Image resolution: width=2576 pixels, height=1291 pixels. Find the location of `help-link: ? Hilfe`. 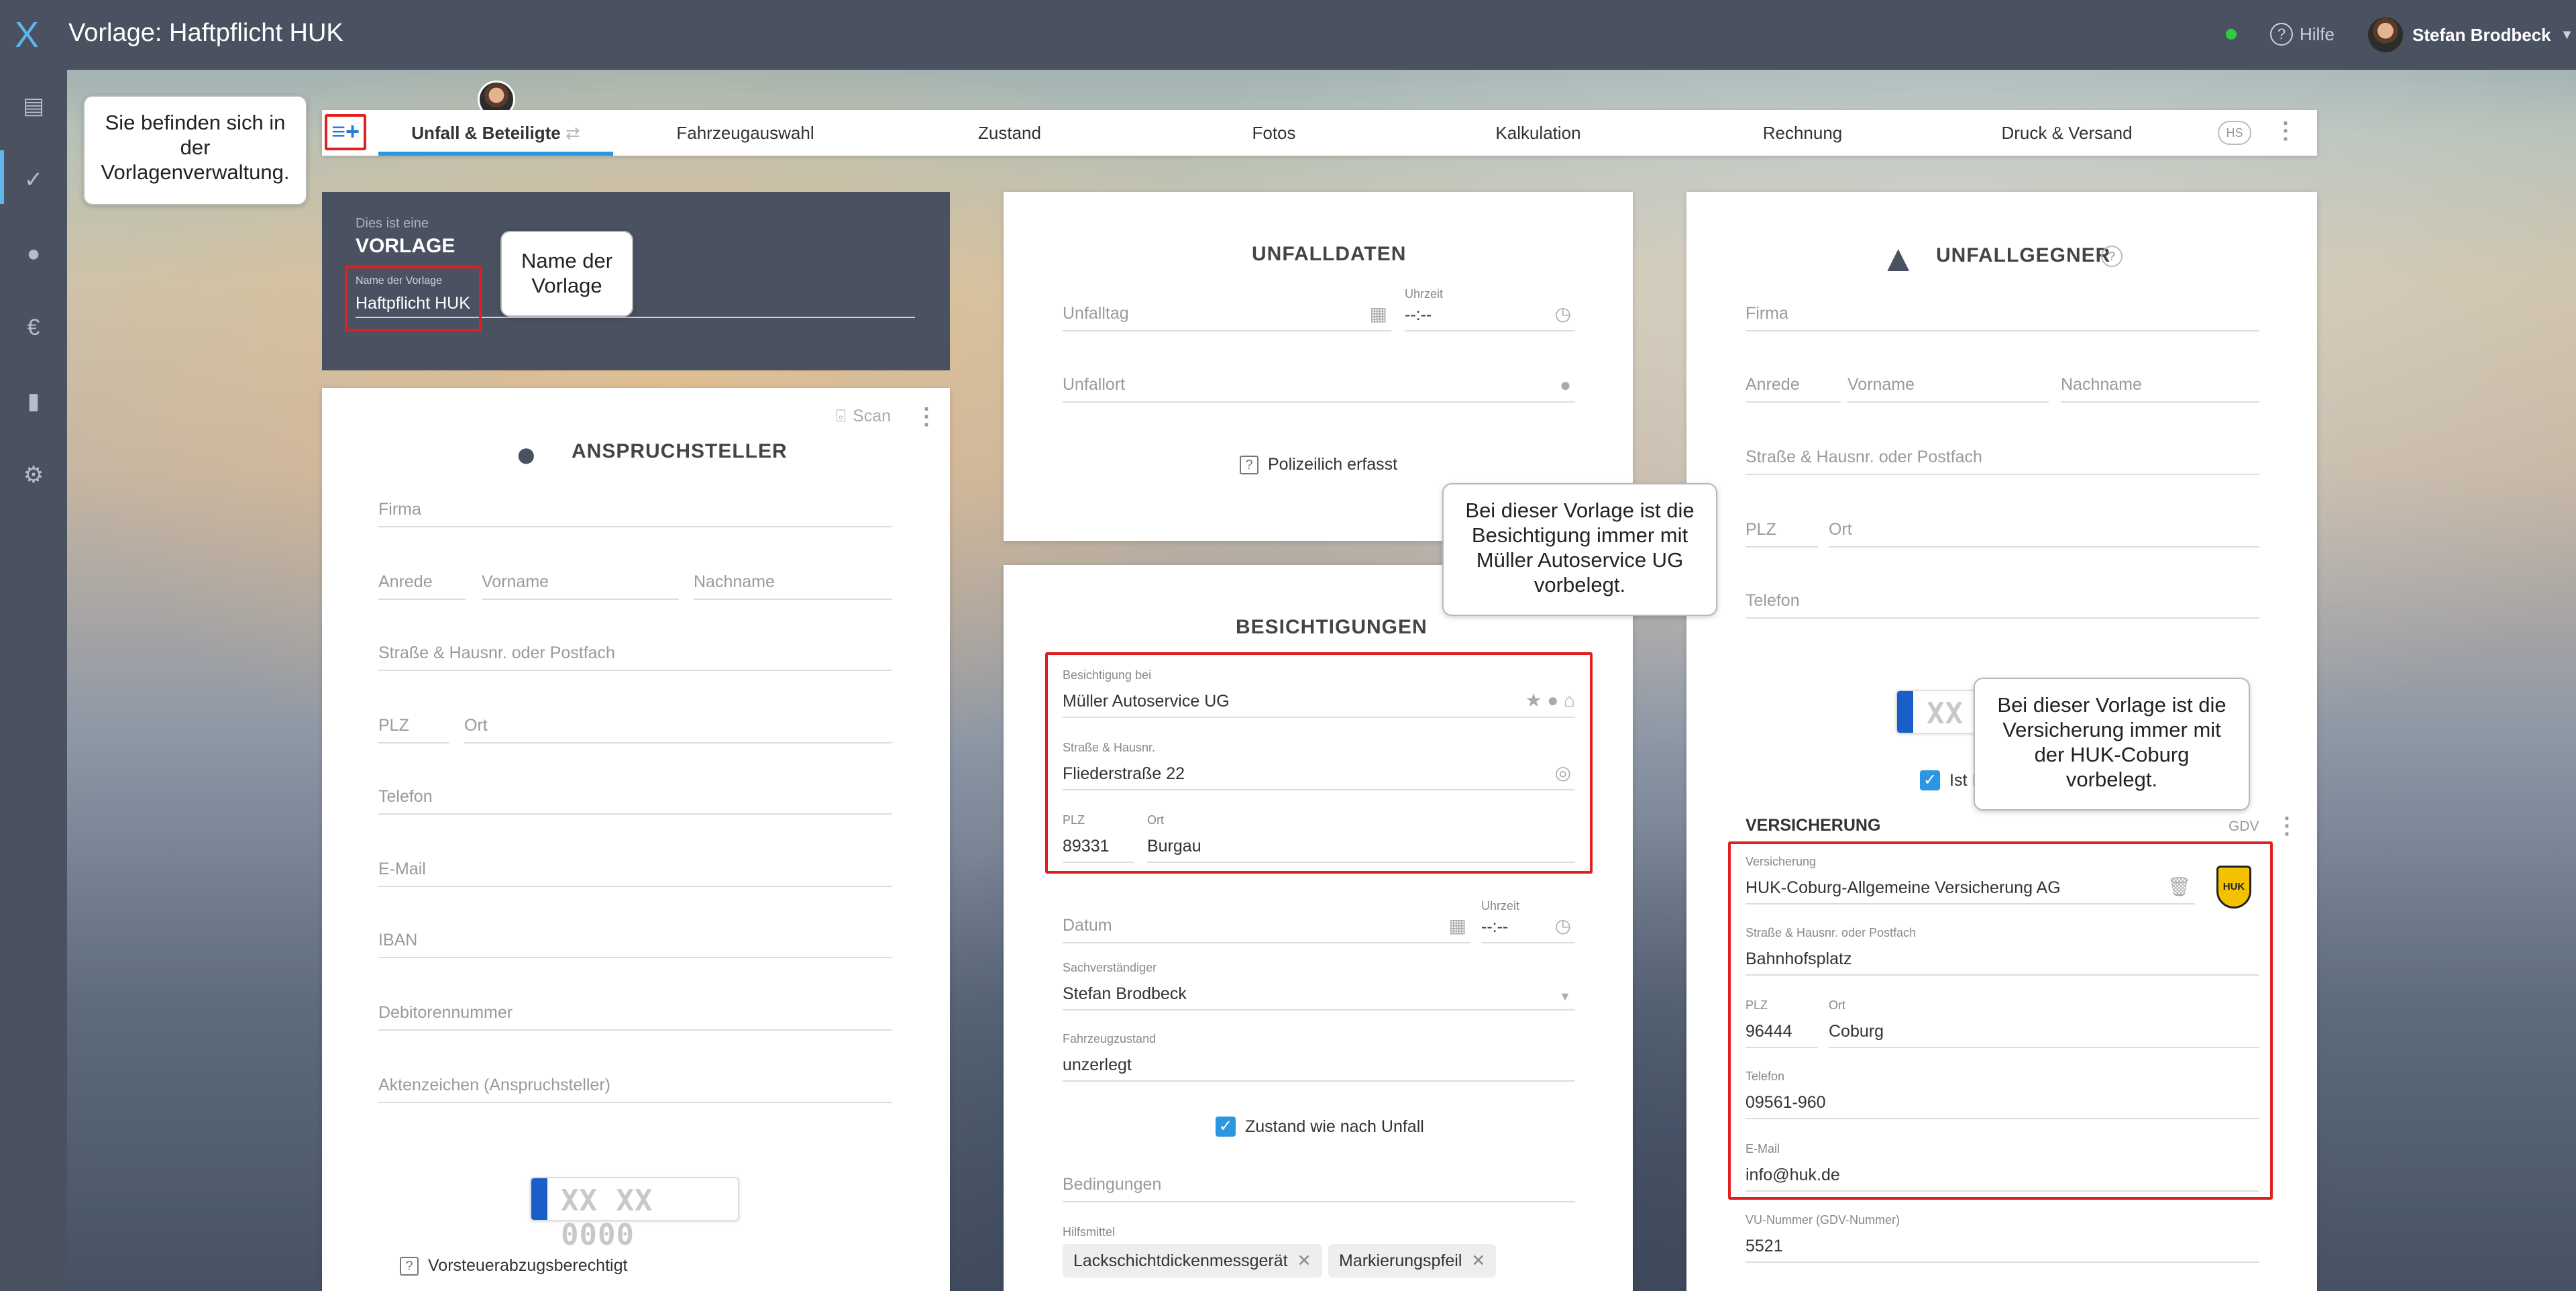

help-link: ? Hilfe is located at coordinates (2302, 34).